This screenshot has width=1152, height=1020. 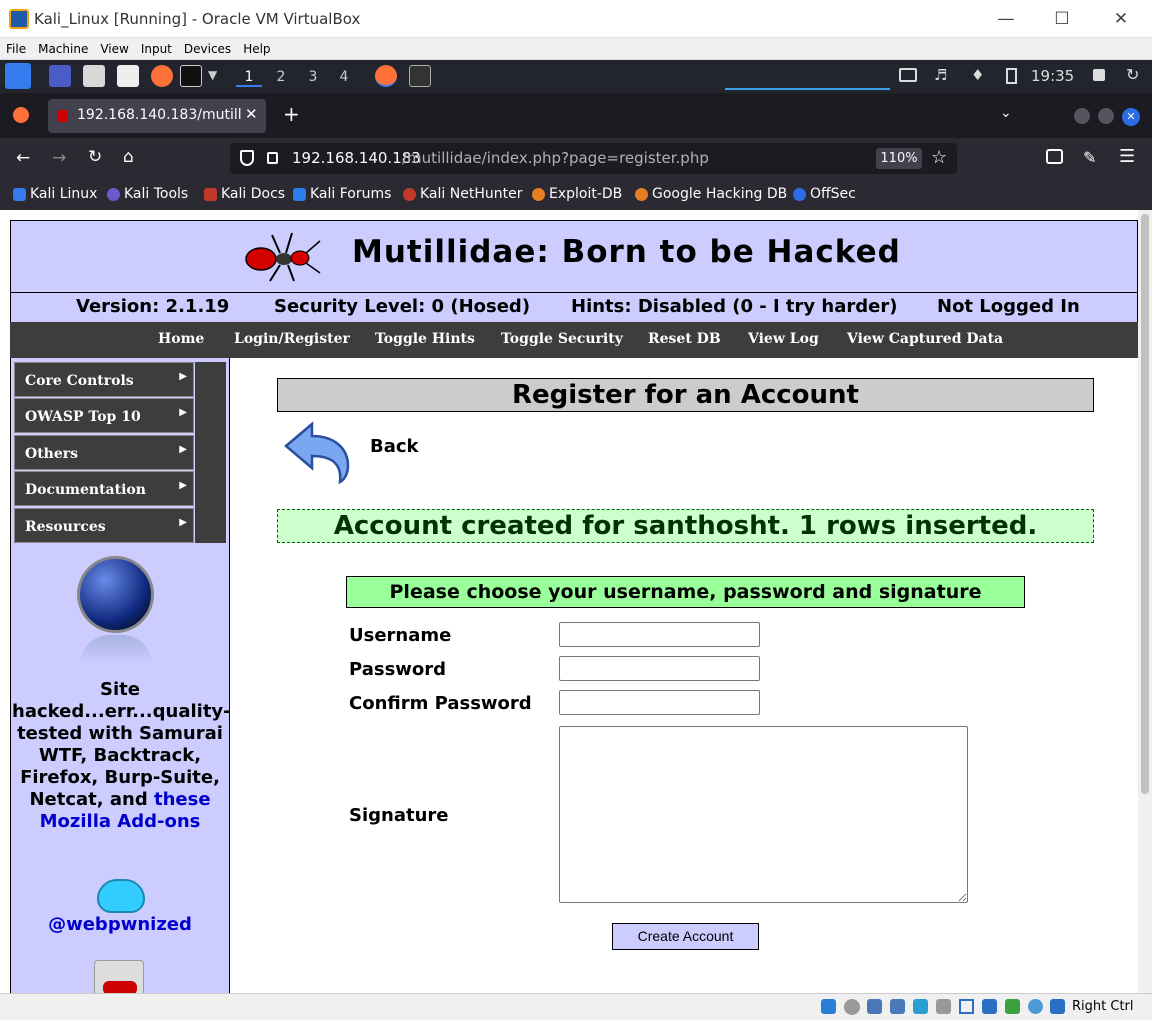 I want to click on home-icon: ⌂, so click(x=128, y=157).